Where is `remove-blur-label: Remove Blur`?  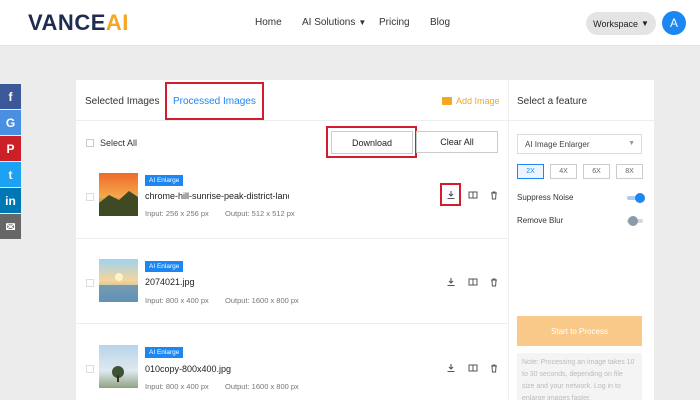
remove-blur-label: Remove Blur is located at coordinates (540, 220).